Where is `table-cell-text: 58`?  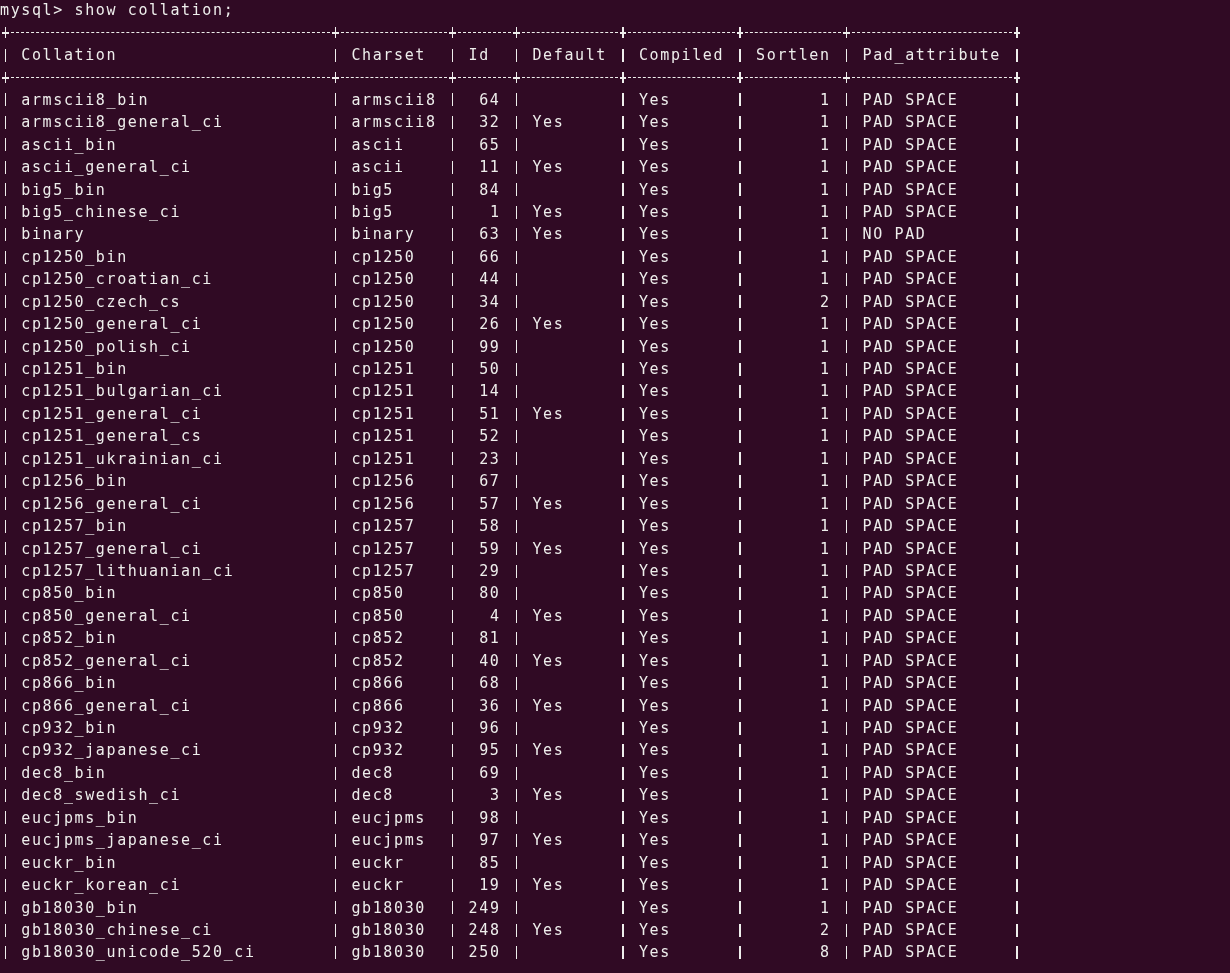
table-cell-text: 58 is located at coordinates (490, 527).